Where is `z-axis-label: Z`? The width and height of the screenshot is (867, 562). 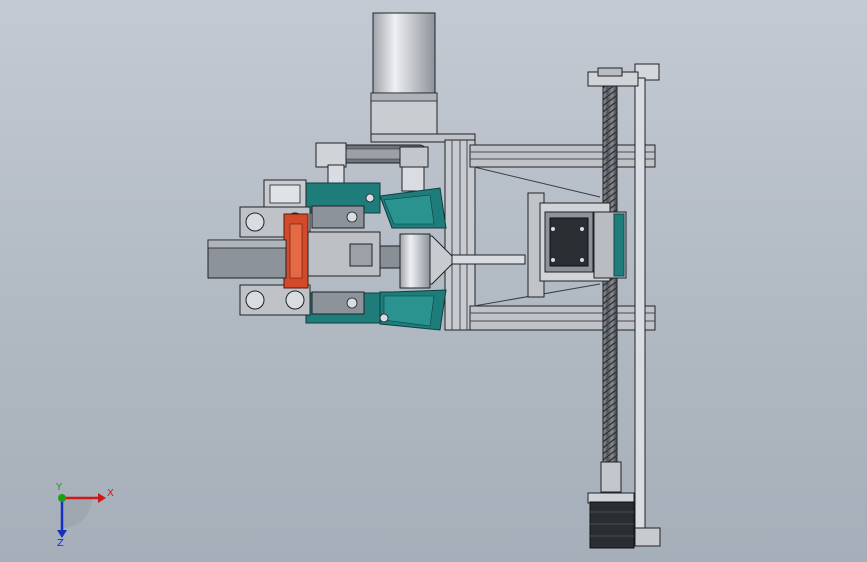
z-axis-label: Z is located at coordinates (60, 543).